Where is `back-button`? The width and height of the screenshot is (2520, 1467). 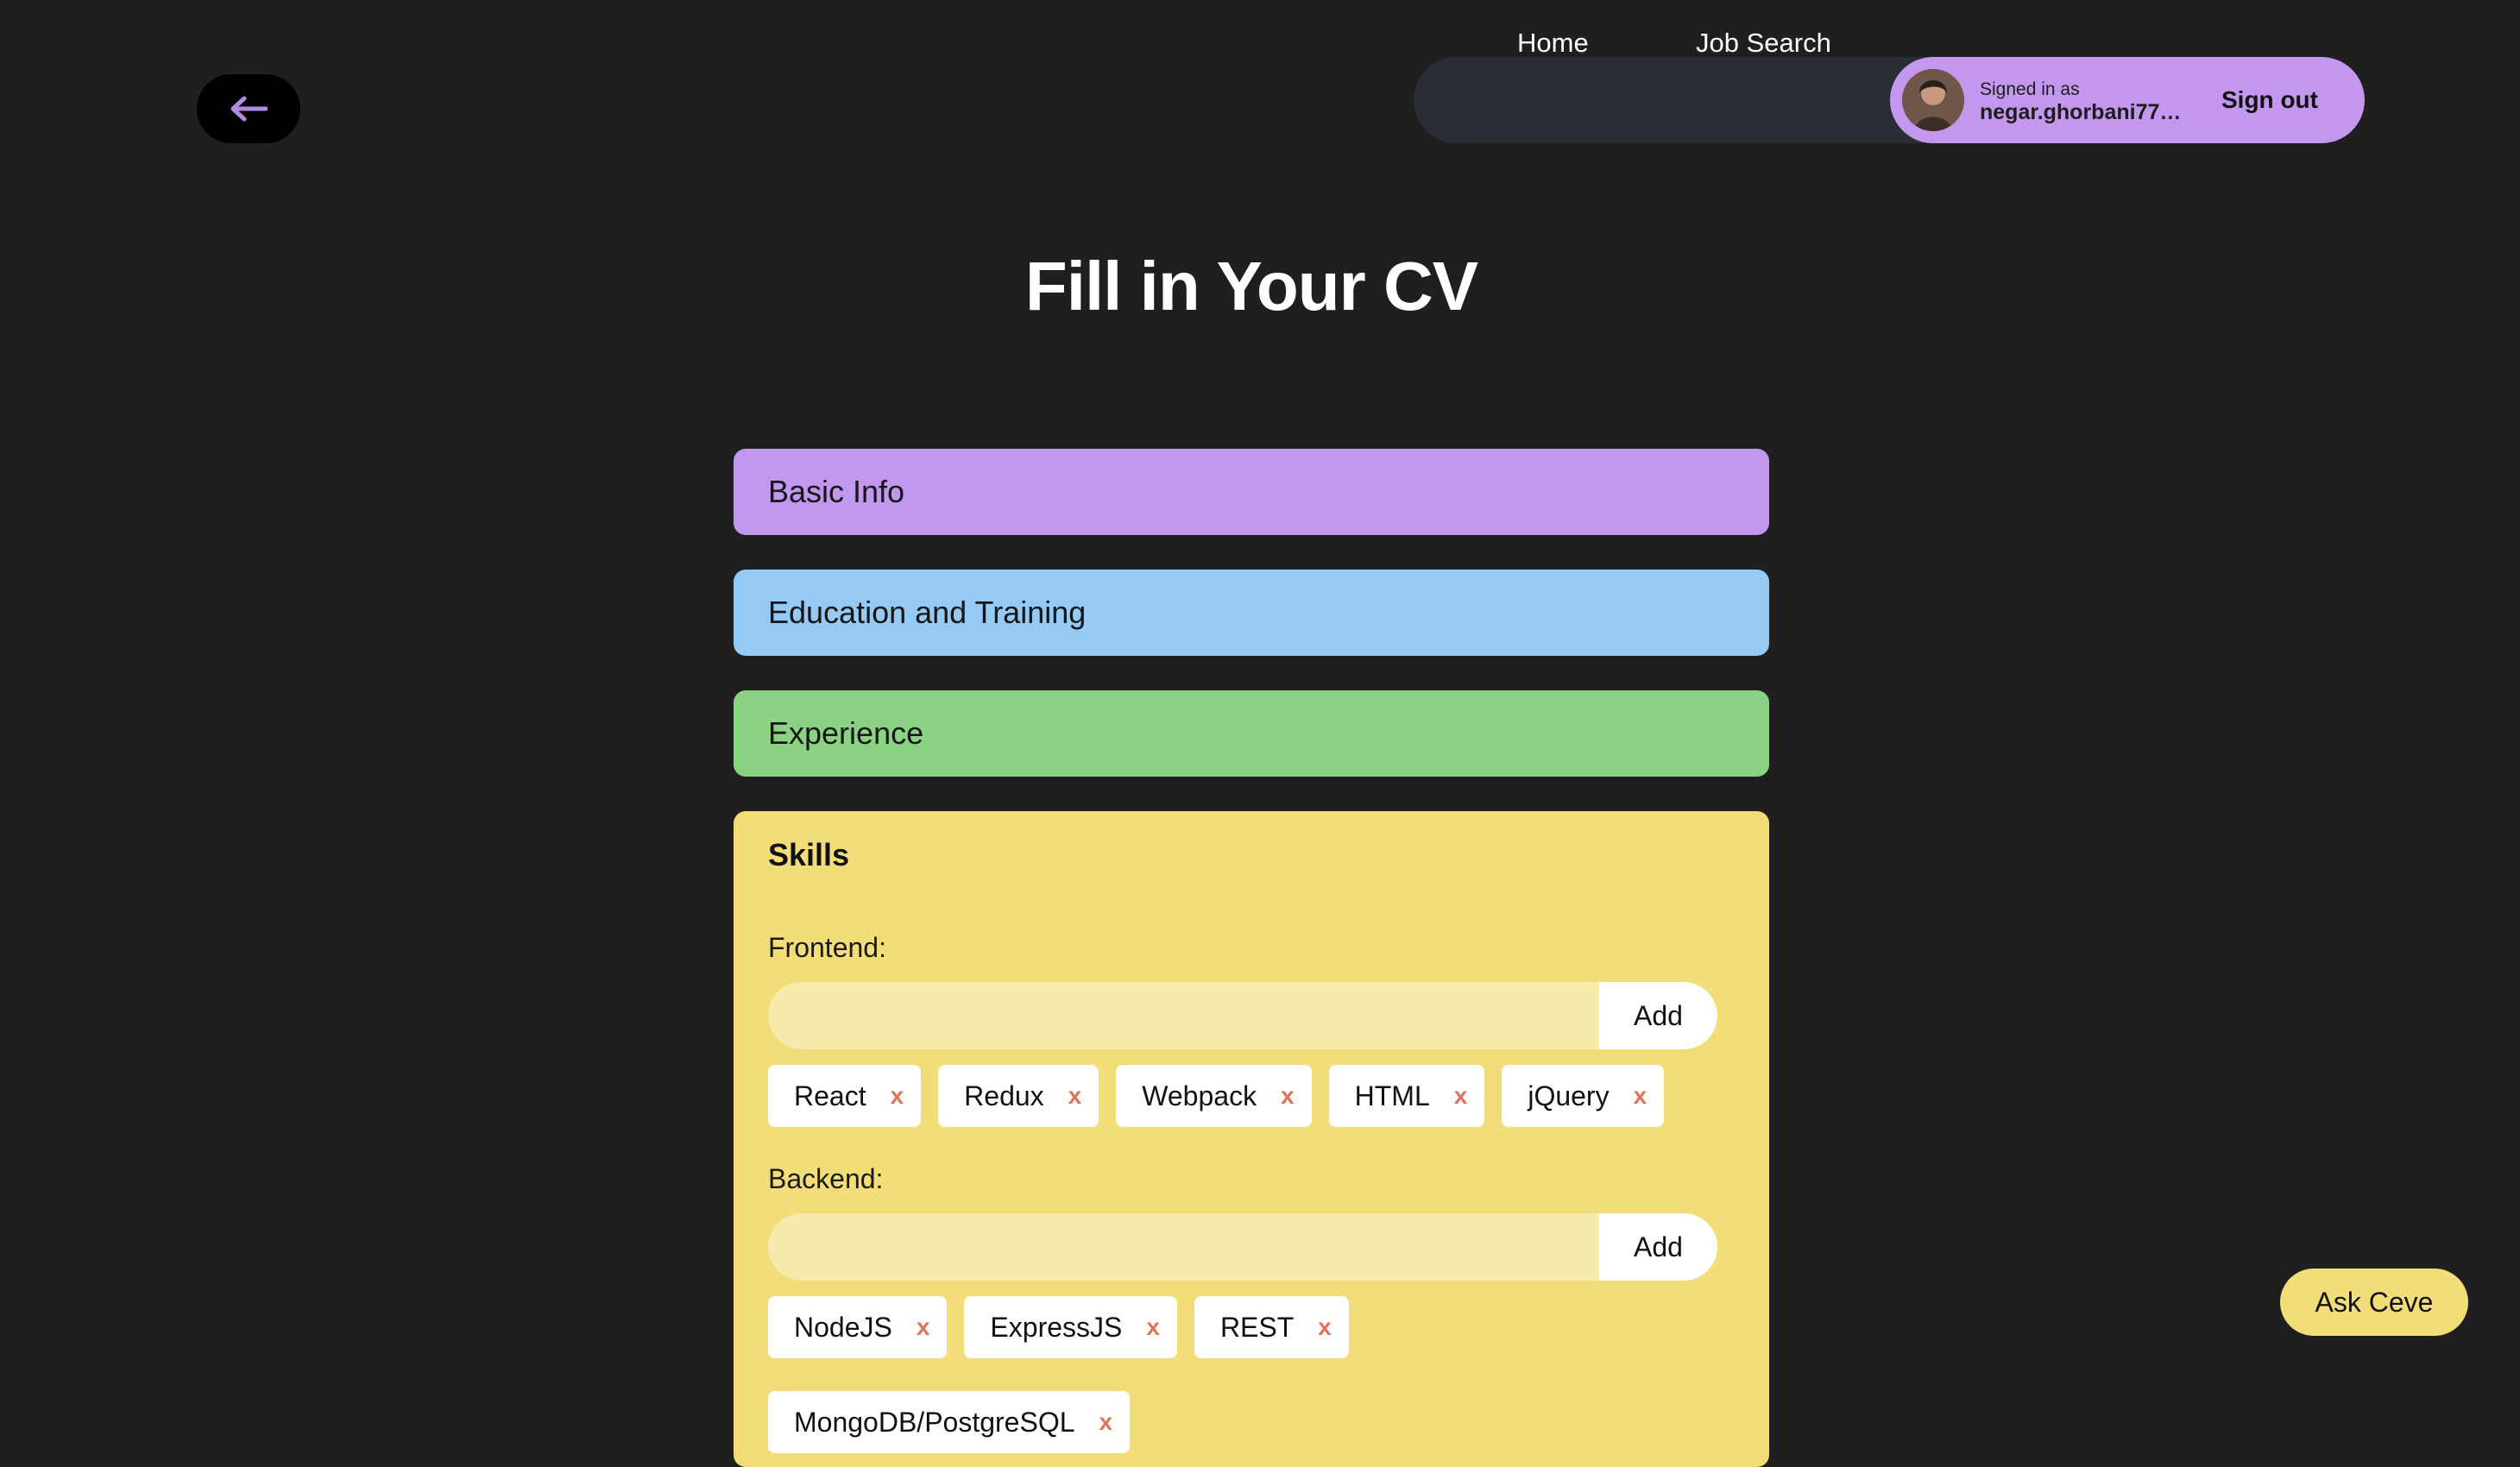 back-button is located at coordinates (248, 108).